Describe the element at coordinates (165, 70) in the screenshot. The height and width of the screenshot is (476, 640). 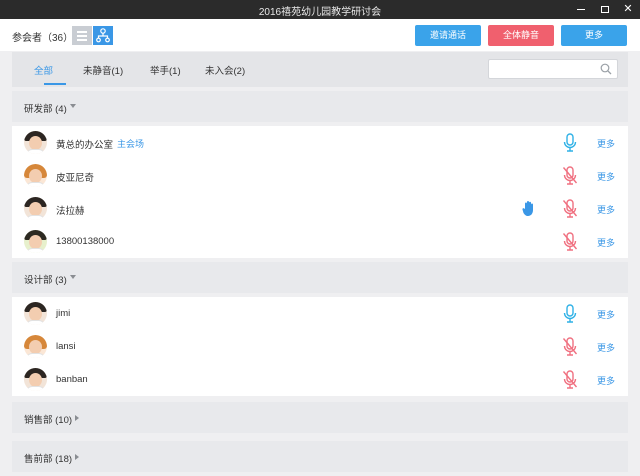
I see `tab-hand-raised: 举手(1)` at that location.